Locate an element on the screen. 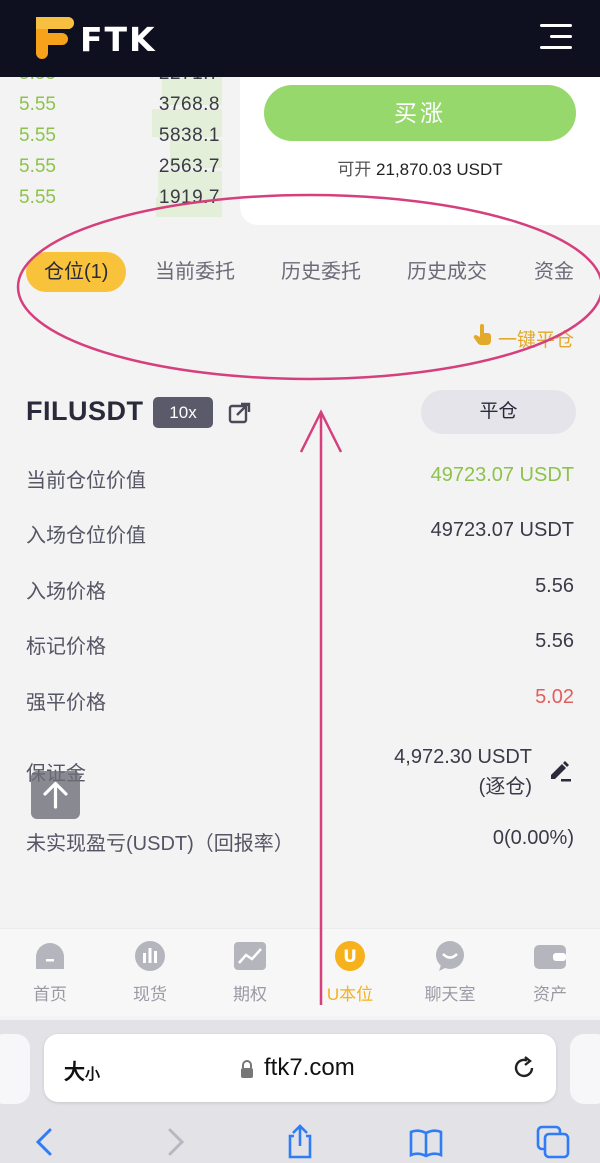 The height and width of the screenshot is (1163, 600). nav-item-chat: 聊天室 is located at coordinates (450, 973).